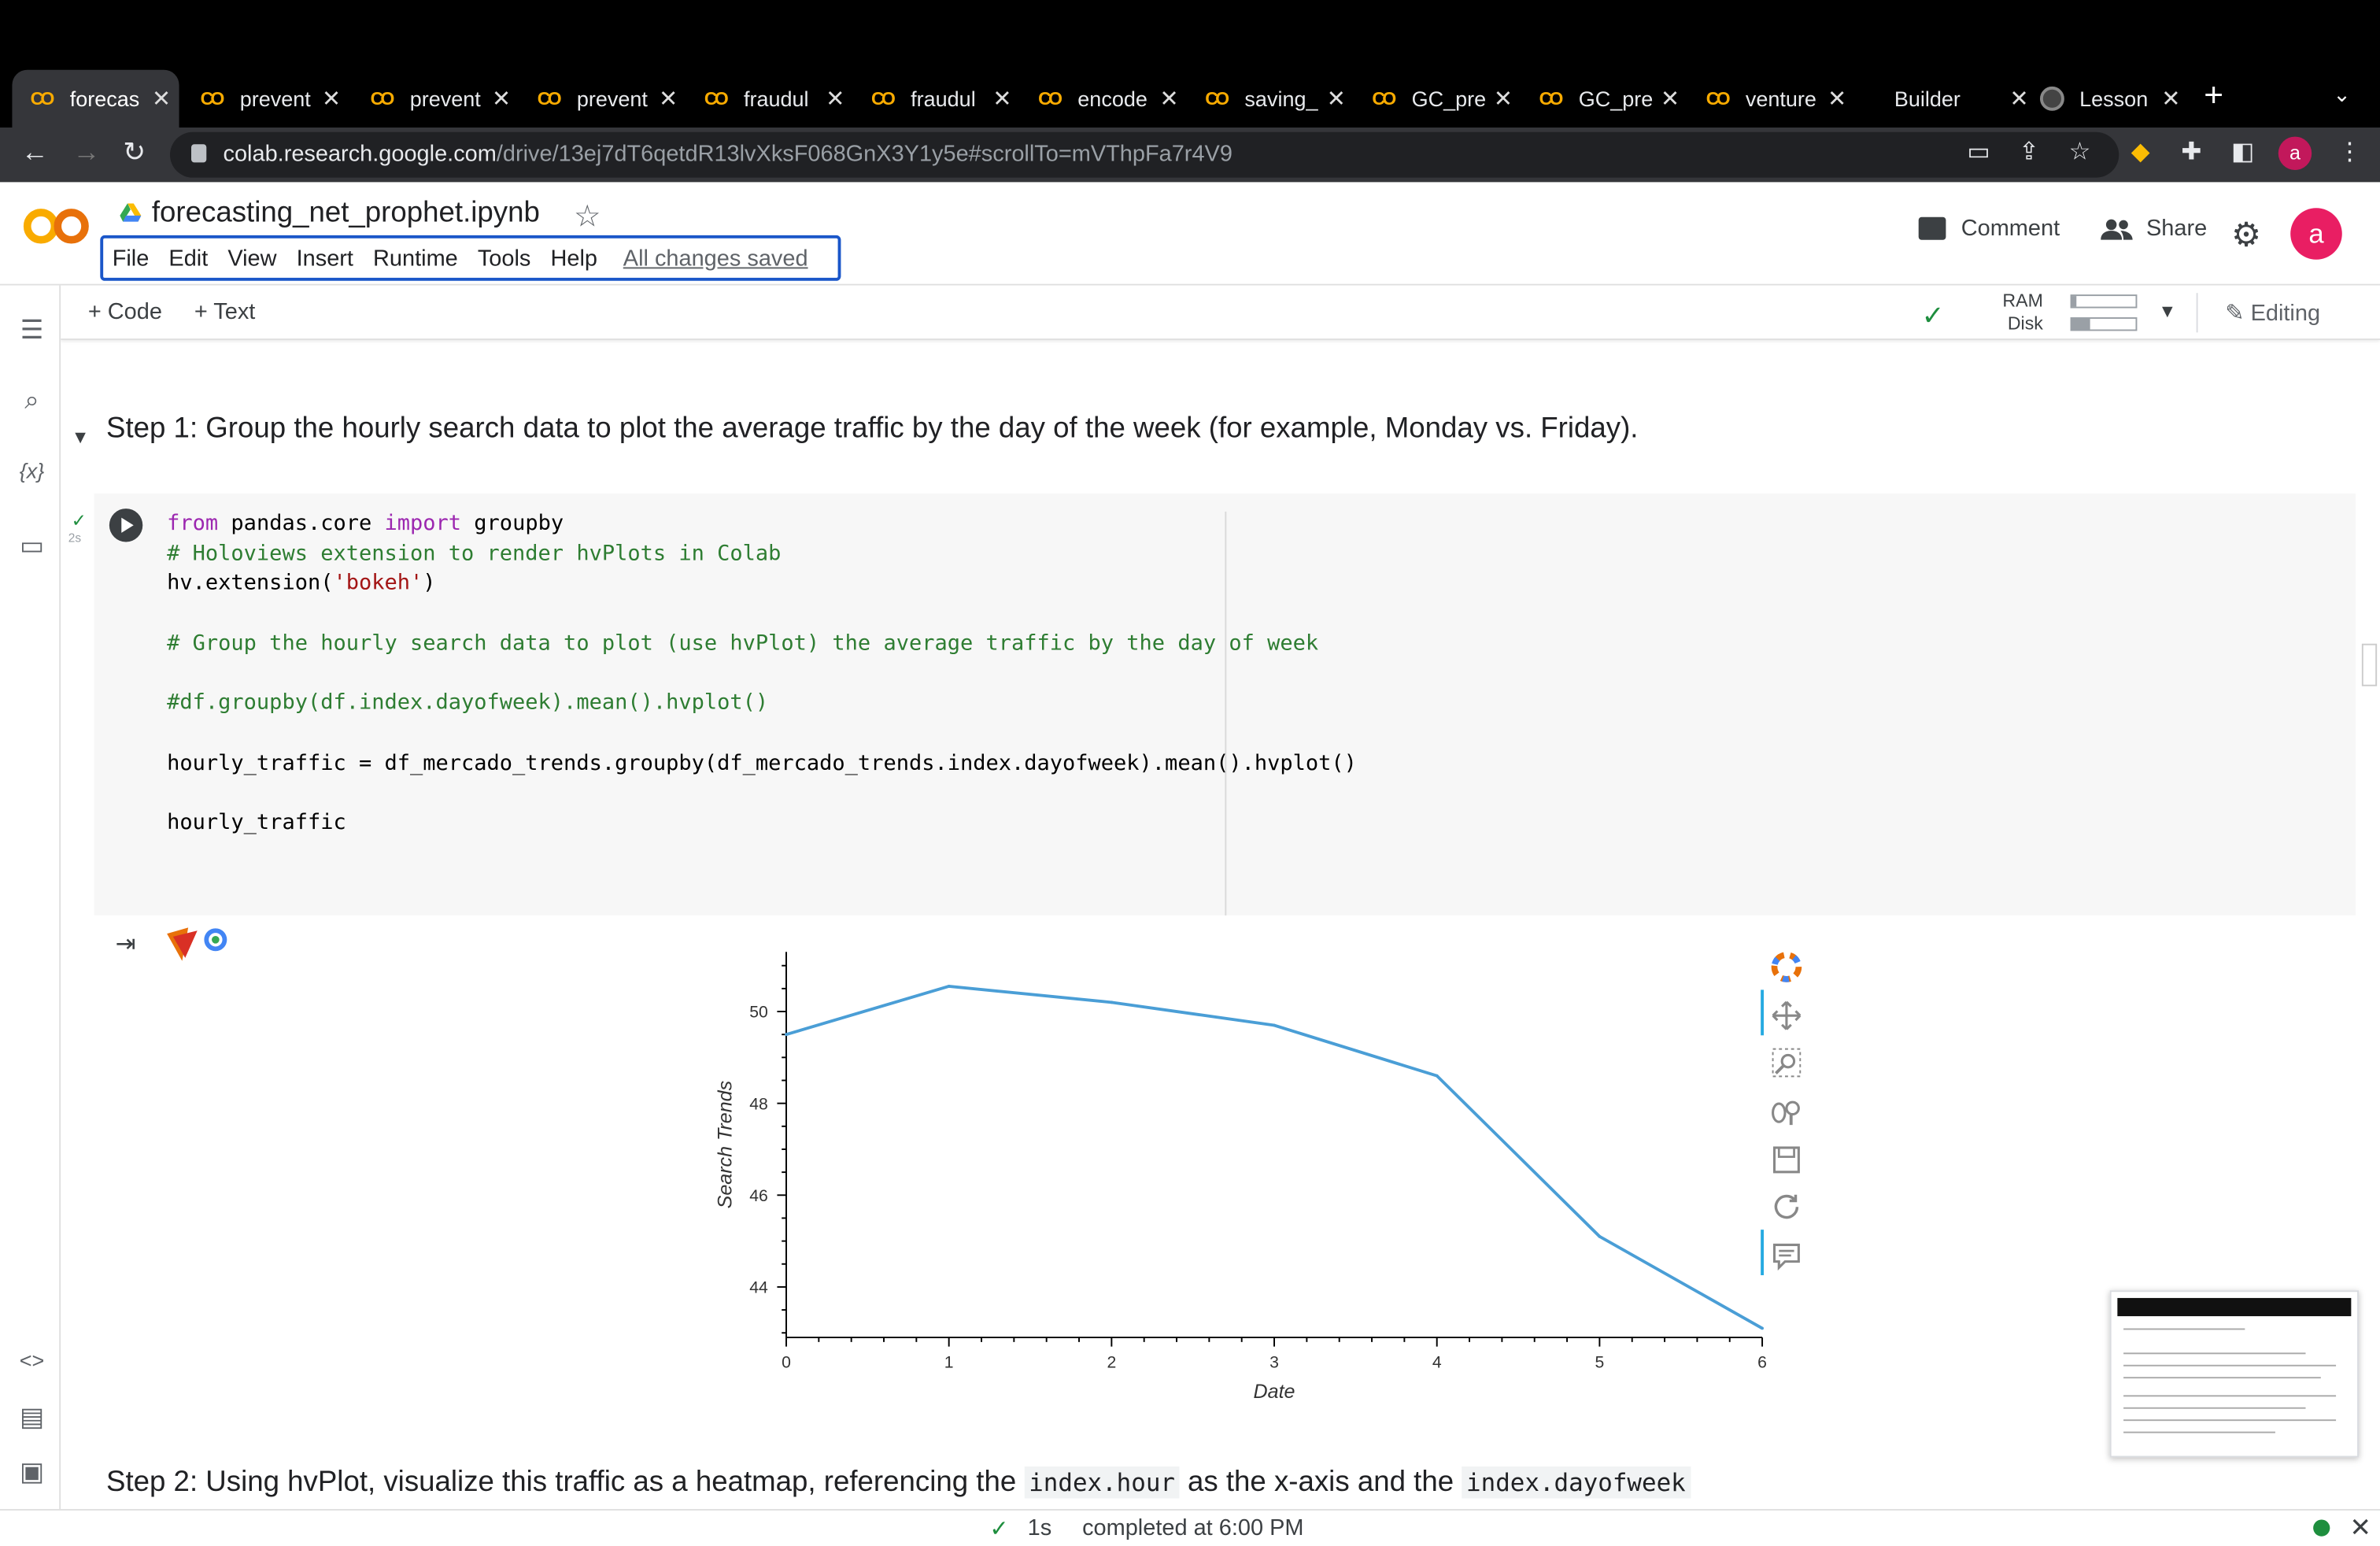 This screenshot has height=1546, width=2380. Describe the element at coordinates (2029, 152) in the screenshot. I see `share-page-icon: ⇪` at that location.